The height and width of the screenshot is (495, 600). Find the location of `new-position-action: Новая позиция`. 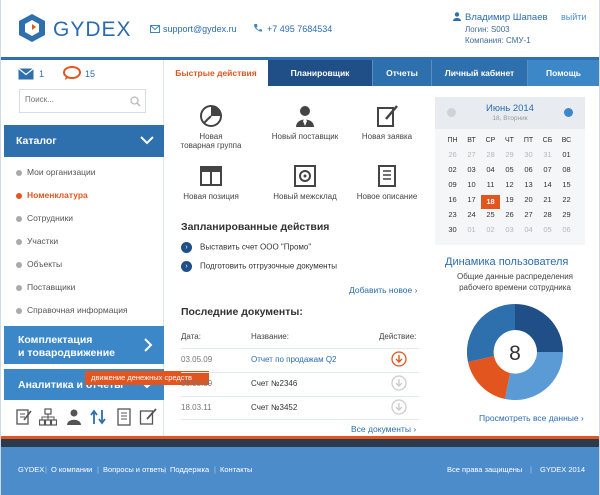

new-position-action: Новая позиция is located at coordinates (211, 182).